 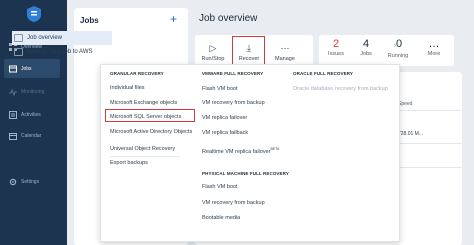 I want to click on calendar-icon, so click(x=13, y=136).